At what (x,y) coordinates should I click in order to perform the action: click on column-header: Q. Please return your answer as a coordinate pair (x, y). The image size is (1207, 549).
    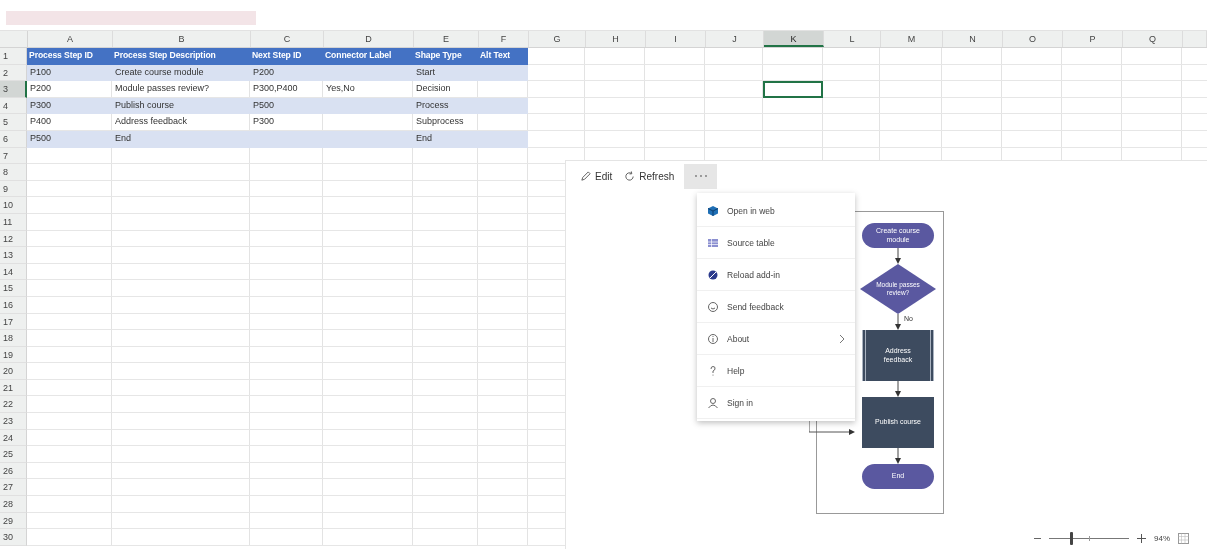
    Looking at the image, I should click on (1153, 39).